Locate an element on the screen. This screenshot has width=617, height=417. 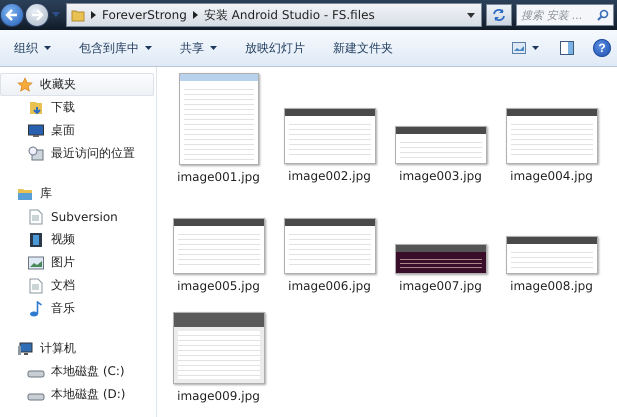
folder-icon is located at coordinates (78, 15).